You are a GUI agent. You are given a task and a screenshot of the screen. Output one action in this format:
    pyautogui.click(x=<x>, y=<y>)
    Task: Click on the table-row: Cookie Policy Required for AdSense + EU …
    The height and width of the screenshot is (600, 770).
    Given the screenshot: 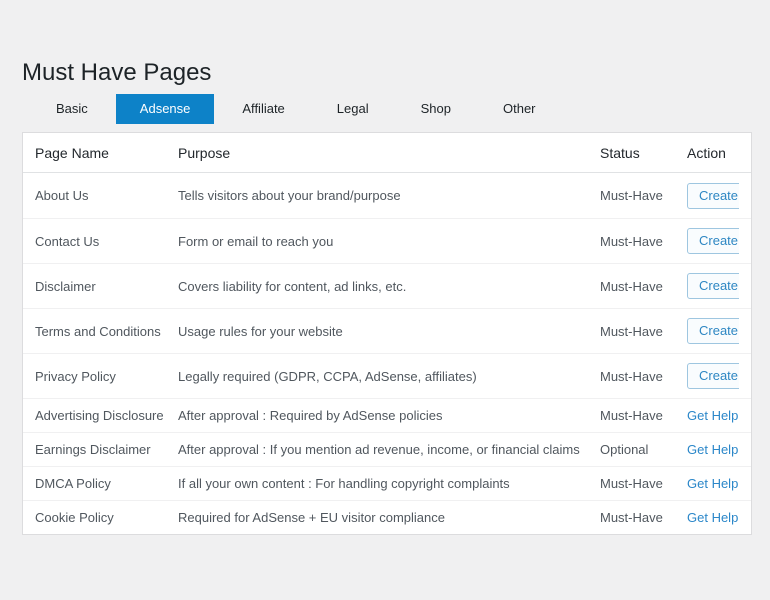 What is the action you would take?
    pyautogui.click(x=387, y=517)
    